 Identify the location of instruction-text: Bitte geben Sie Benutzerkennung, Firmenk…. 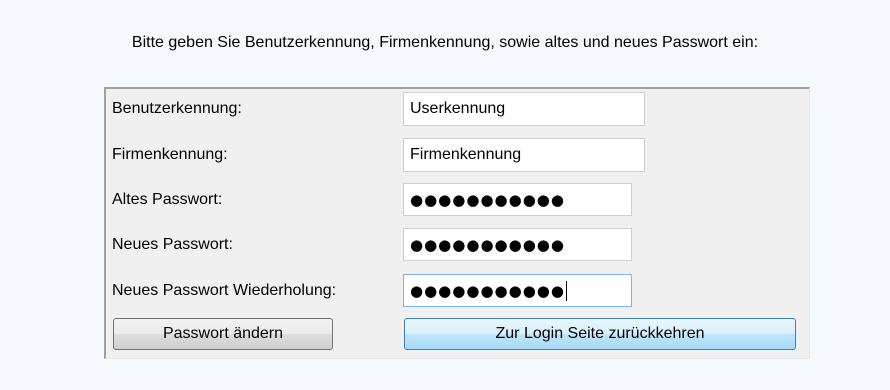
(445, 42).